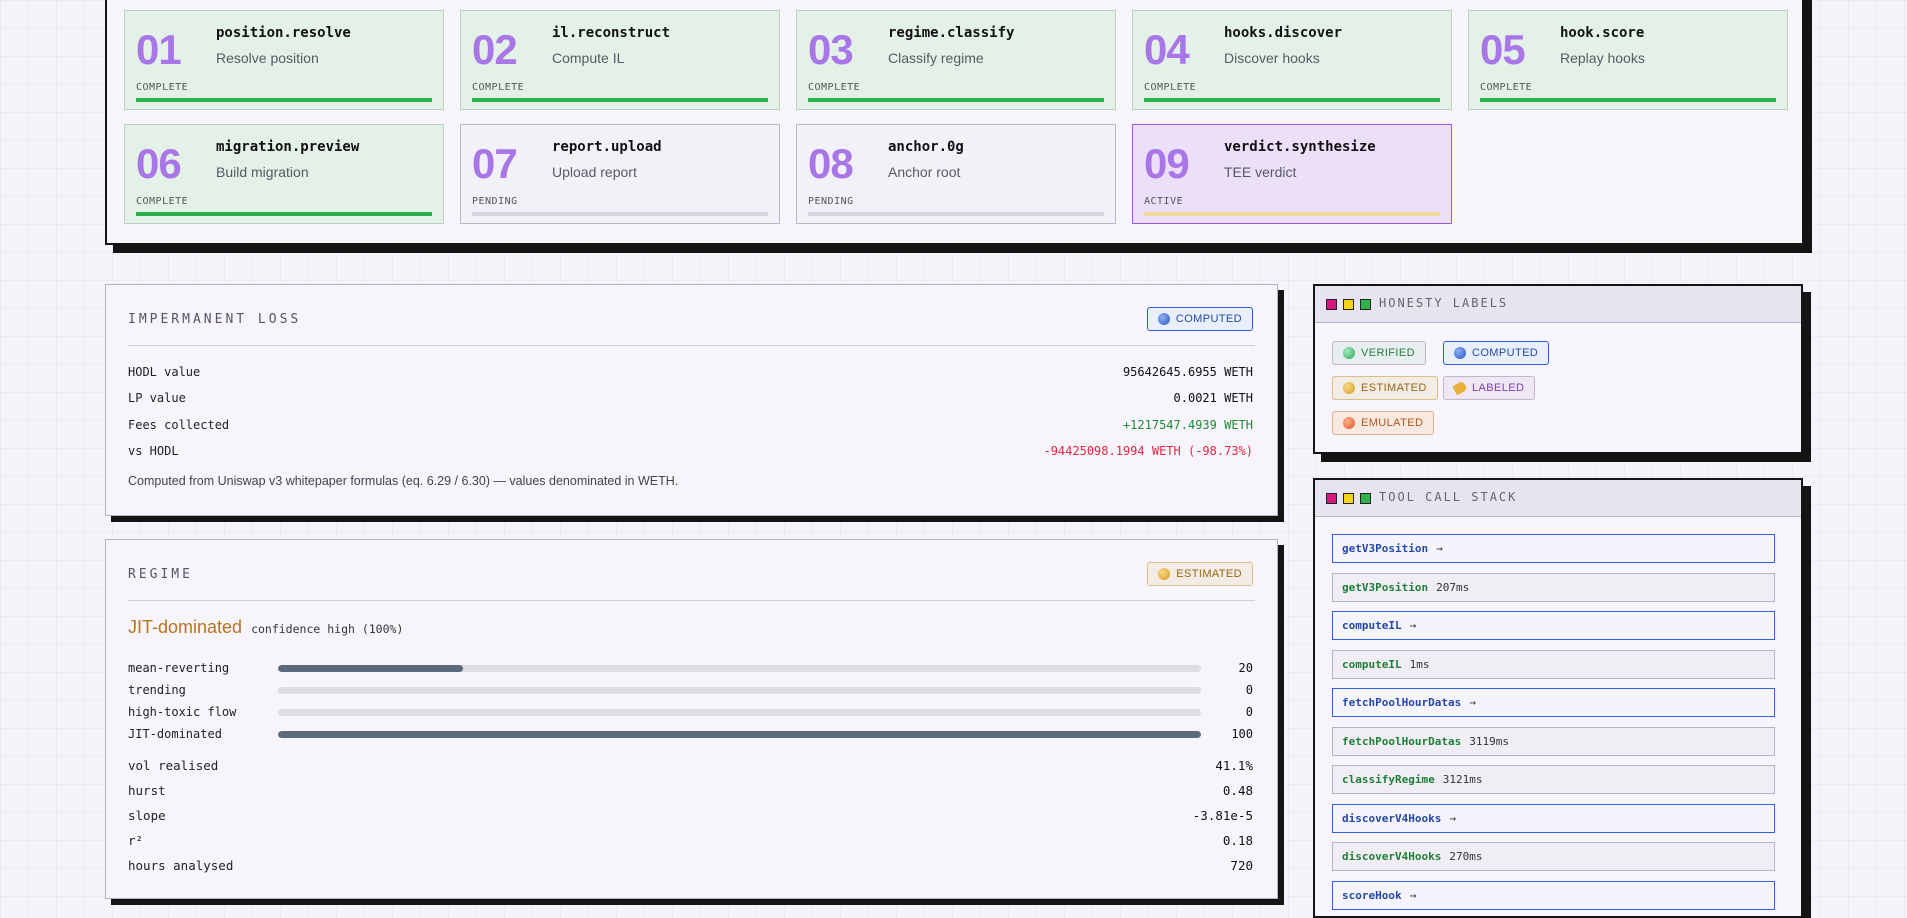 Image resolution: width=1907 pixels, height=918 pixels. Describe the element at coordinates (1553, 741) in the screenshot. I see `tool-call-item: fetchPoolHourDatas 3119ms` at that location.